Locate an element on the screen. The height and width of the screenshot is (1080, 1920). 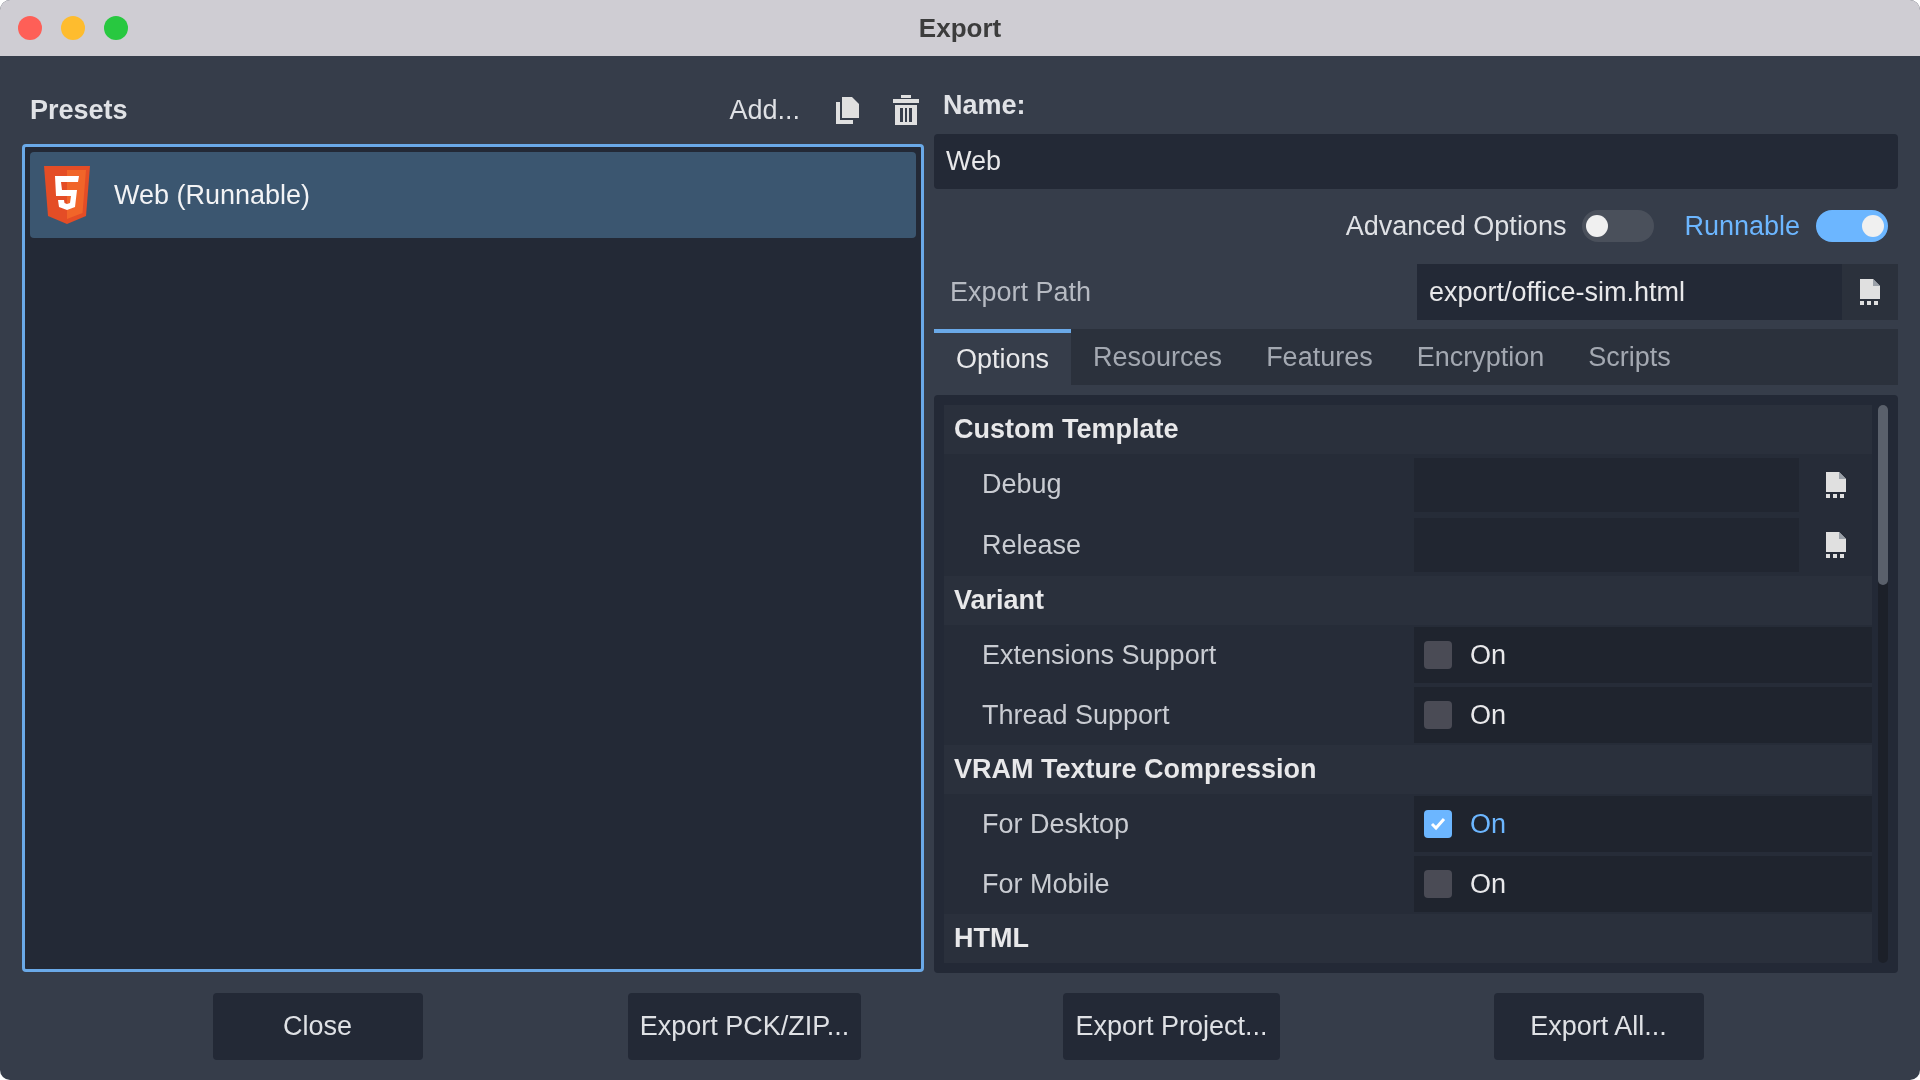
name-label: Name: is located at coordinates (984, 105).